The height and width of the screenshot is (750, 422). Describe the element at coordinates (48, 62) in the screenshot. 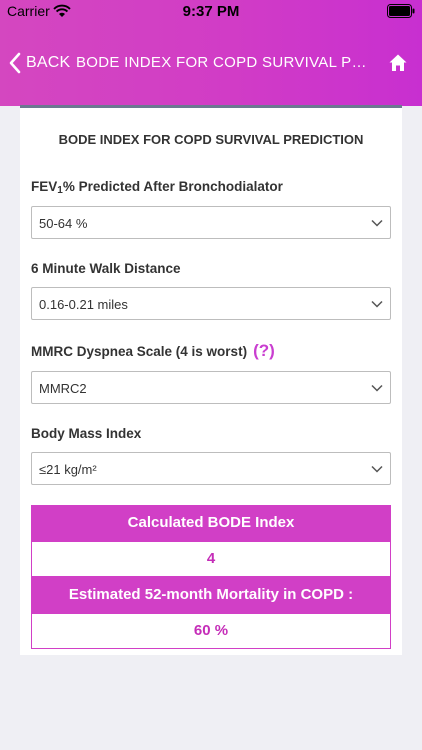

I see `back-label: BACK` at that location.